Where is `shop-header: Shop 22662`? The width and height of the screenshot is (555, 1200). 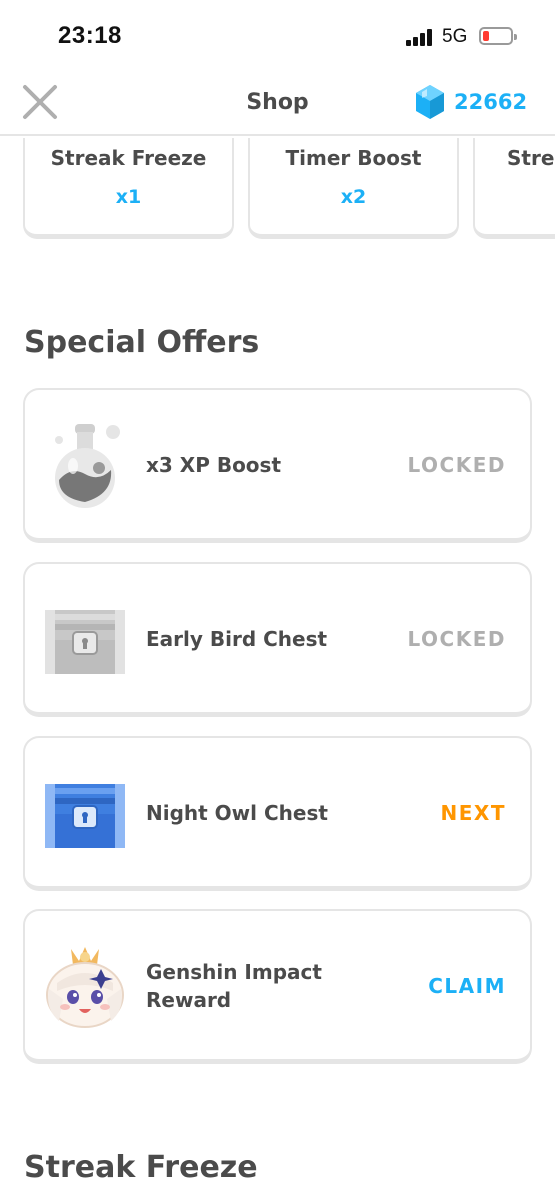
shop-header: Shop 22662 is located at coordinates (277, 103).